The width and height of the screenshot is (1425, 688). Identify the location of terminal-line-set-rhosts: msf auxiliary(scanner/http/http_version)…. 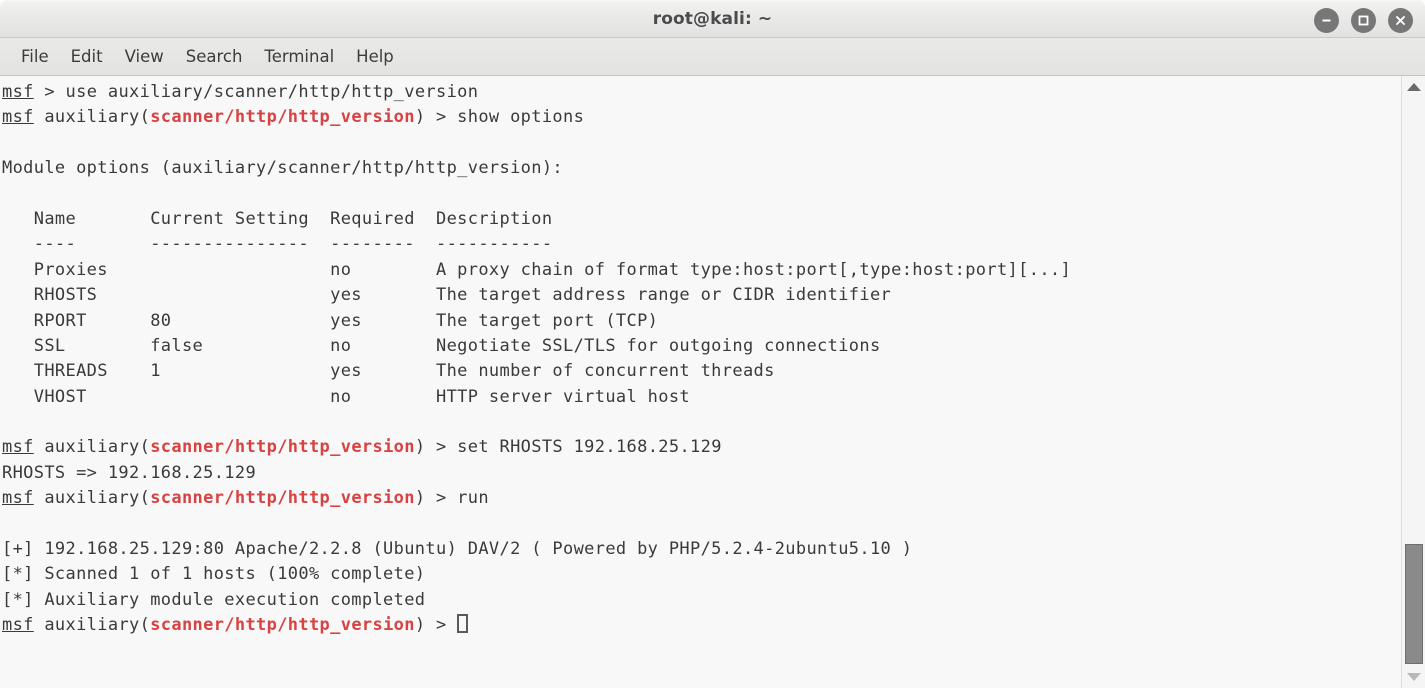
(701, 447).